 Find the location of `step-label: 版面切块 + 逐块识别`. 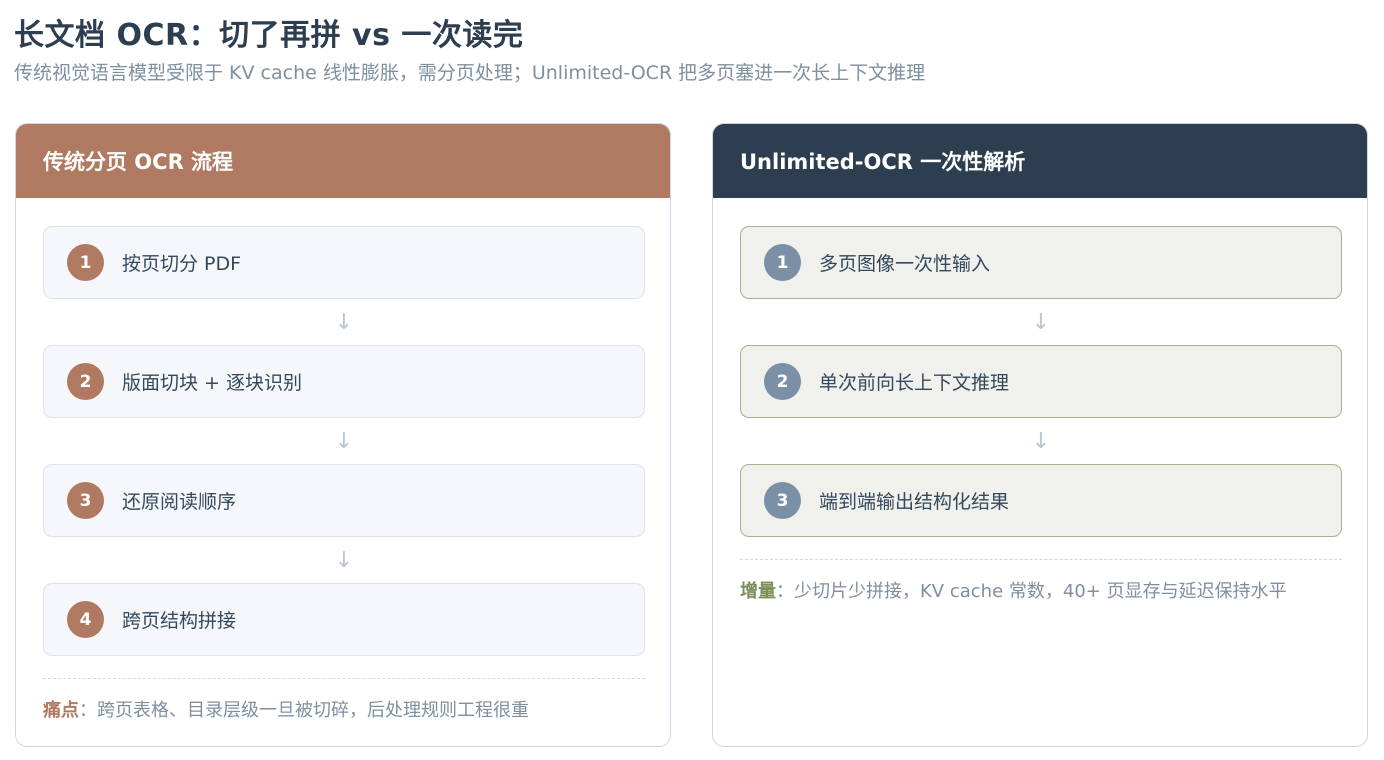

step-label: 版面切块 + 逐块识别 is located at coordinates (212, 383).